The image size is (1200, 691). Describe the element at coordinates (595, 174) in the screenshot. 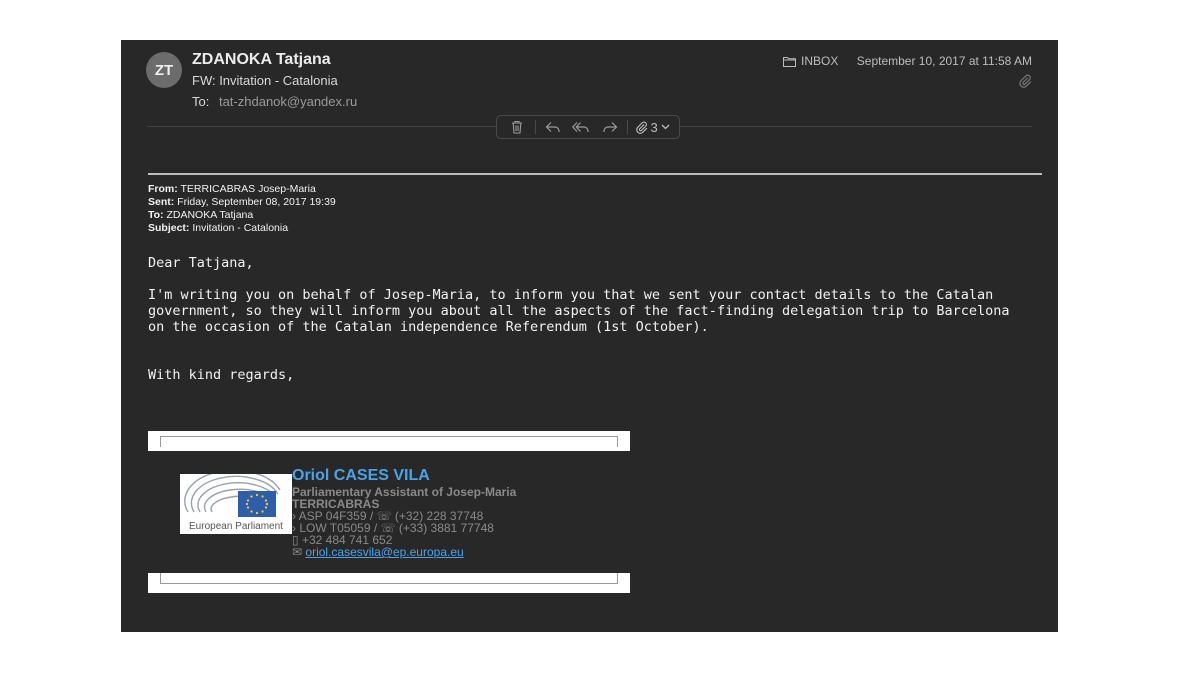

I see `forward-divider` at that location.